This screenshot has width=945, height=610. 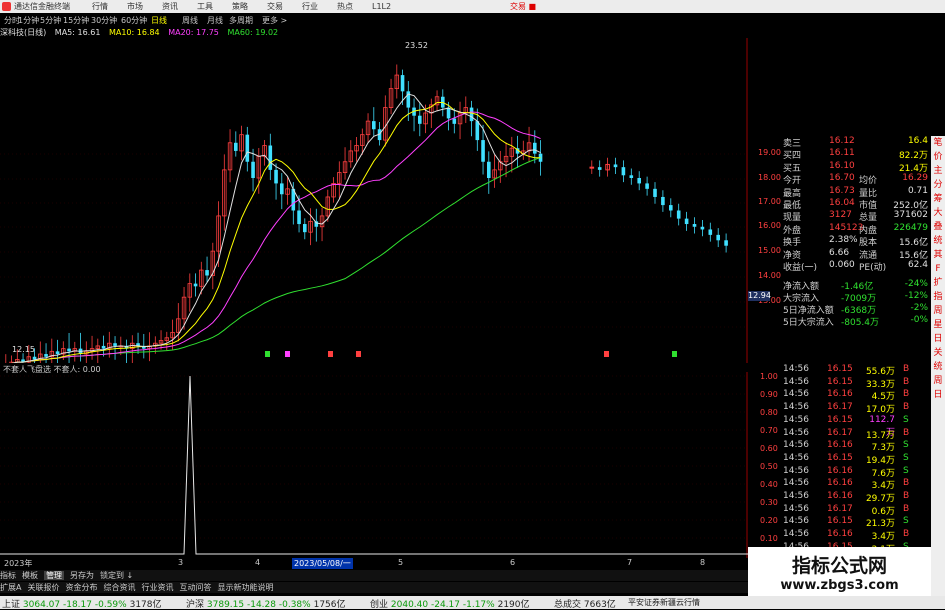 I want to click on side-tool-15: 关, so click(x=938, y=353).